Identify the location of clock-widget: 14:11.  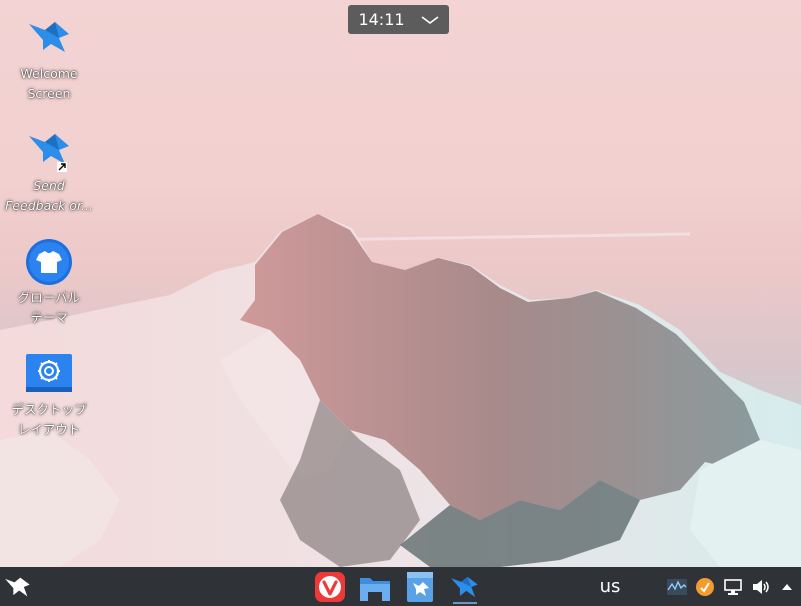
(398, 19).